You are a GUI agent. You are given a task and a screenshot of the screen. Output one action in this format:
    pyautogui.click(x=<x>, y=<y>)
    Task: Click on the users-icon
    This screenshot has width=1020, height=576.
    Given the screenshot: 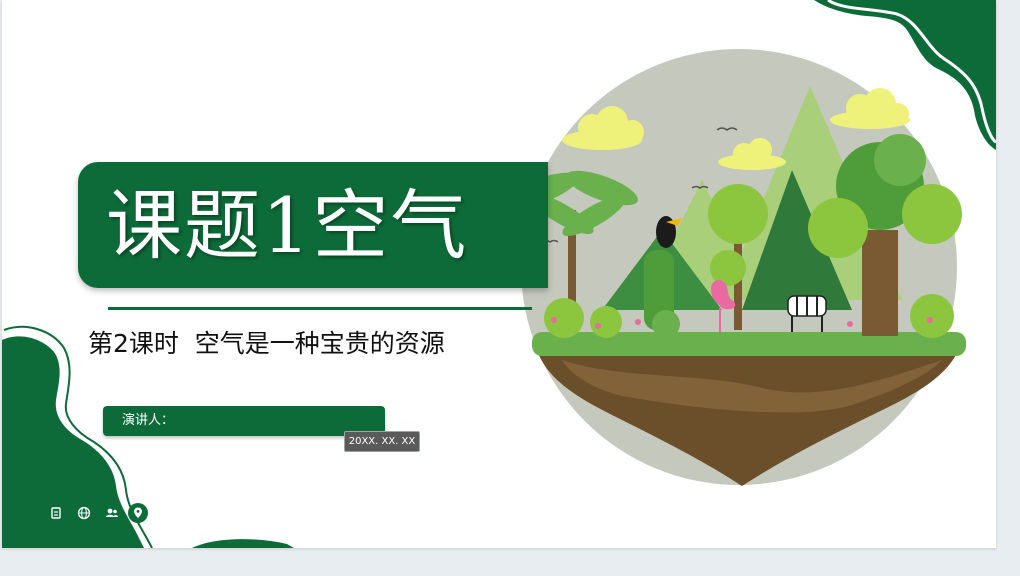 What is the action you would take?
    pyautogui.click(x=112, y=513)
    